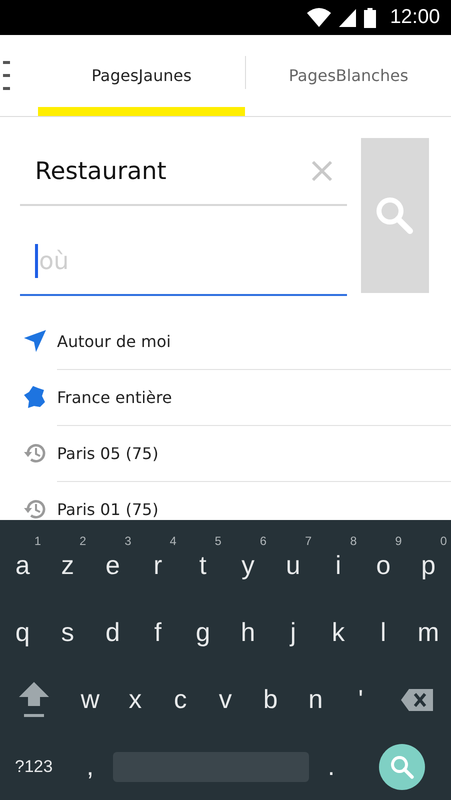 This screenshot has width=451, height=800. What do you see at coordinates (180, 700) in the screenshot?
I see `key: c` at bounding box center [180, 700].